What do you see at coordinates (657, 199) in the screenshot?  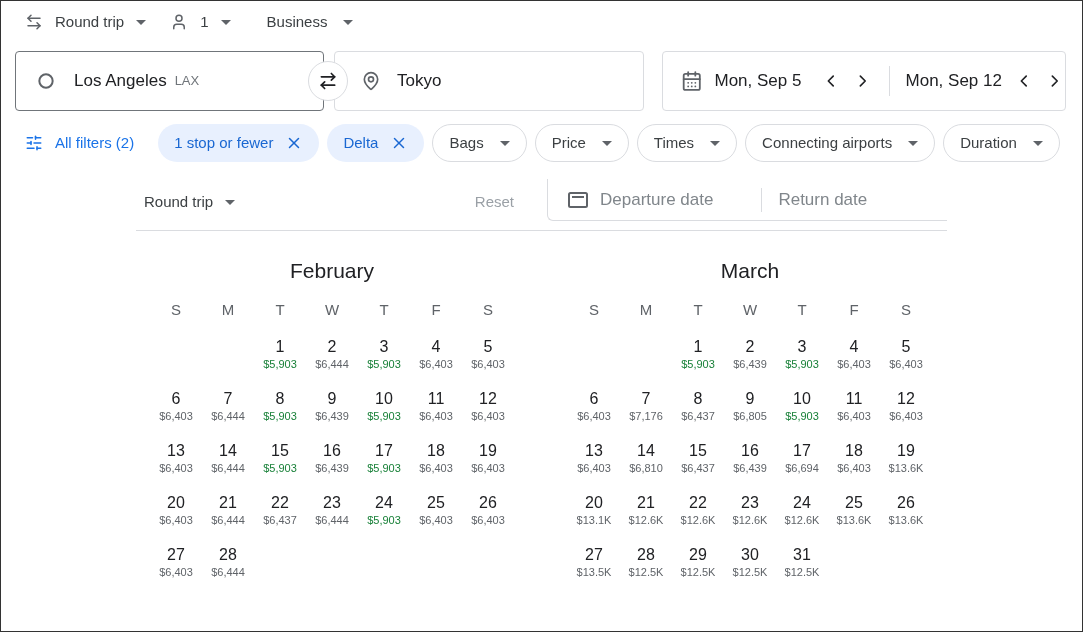 I see `departure-date-field: Departure date` at bounding box center [657, 199].